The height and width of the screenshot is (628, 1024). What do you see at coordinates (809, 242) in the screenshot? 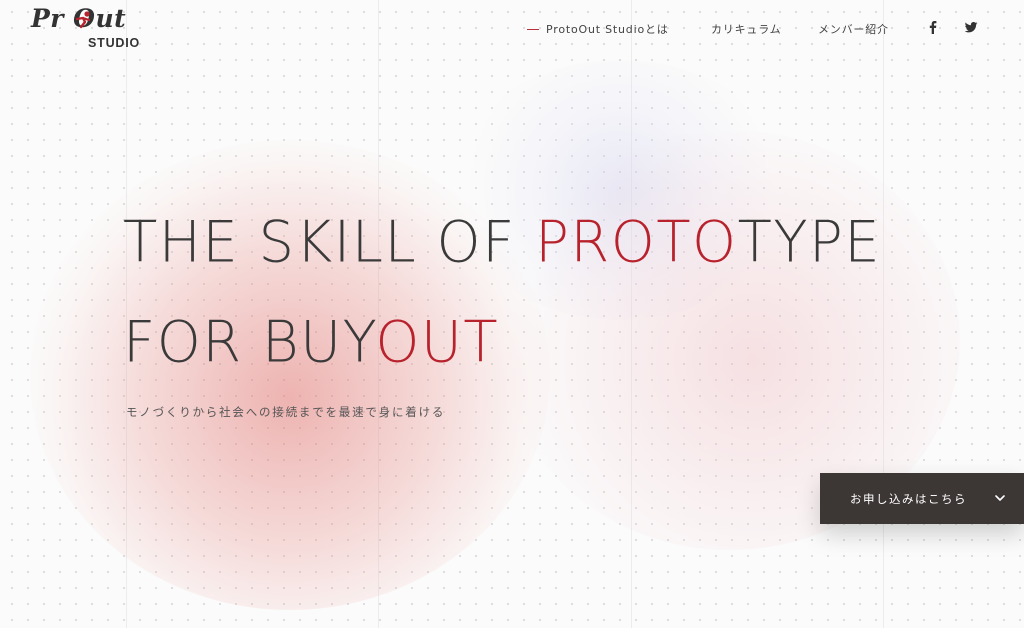
I see `headline-text: TYPE` at bounding box center [809, 242].